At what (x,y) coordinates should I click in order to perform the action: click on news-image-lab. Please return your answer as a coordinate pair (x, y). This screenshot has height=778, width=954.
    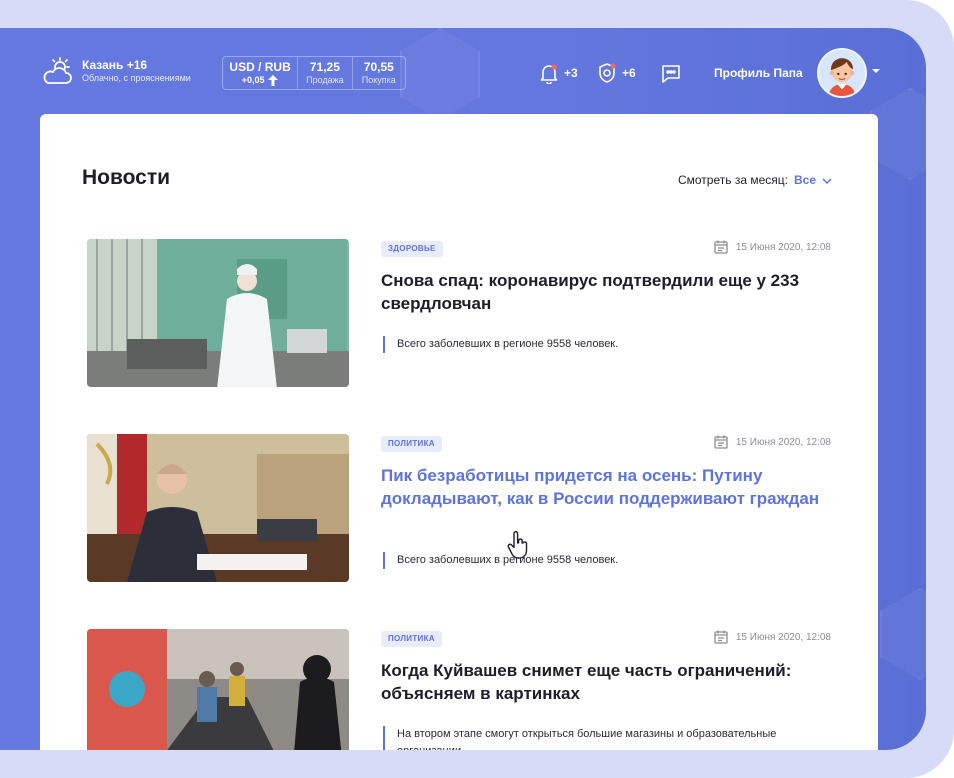
    Looking at the image, I should click on (218, 313).